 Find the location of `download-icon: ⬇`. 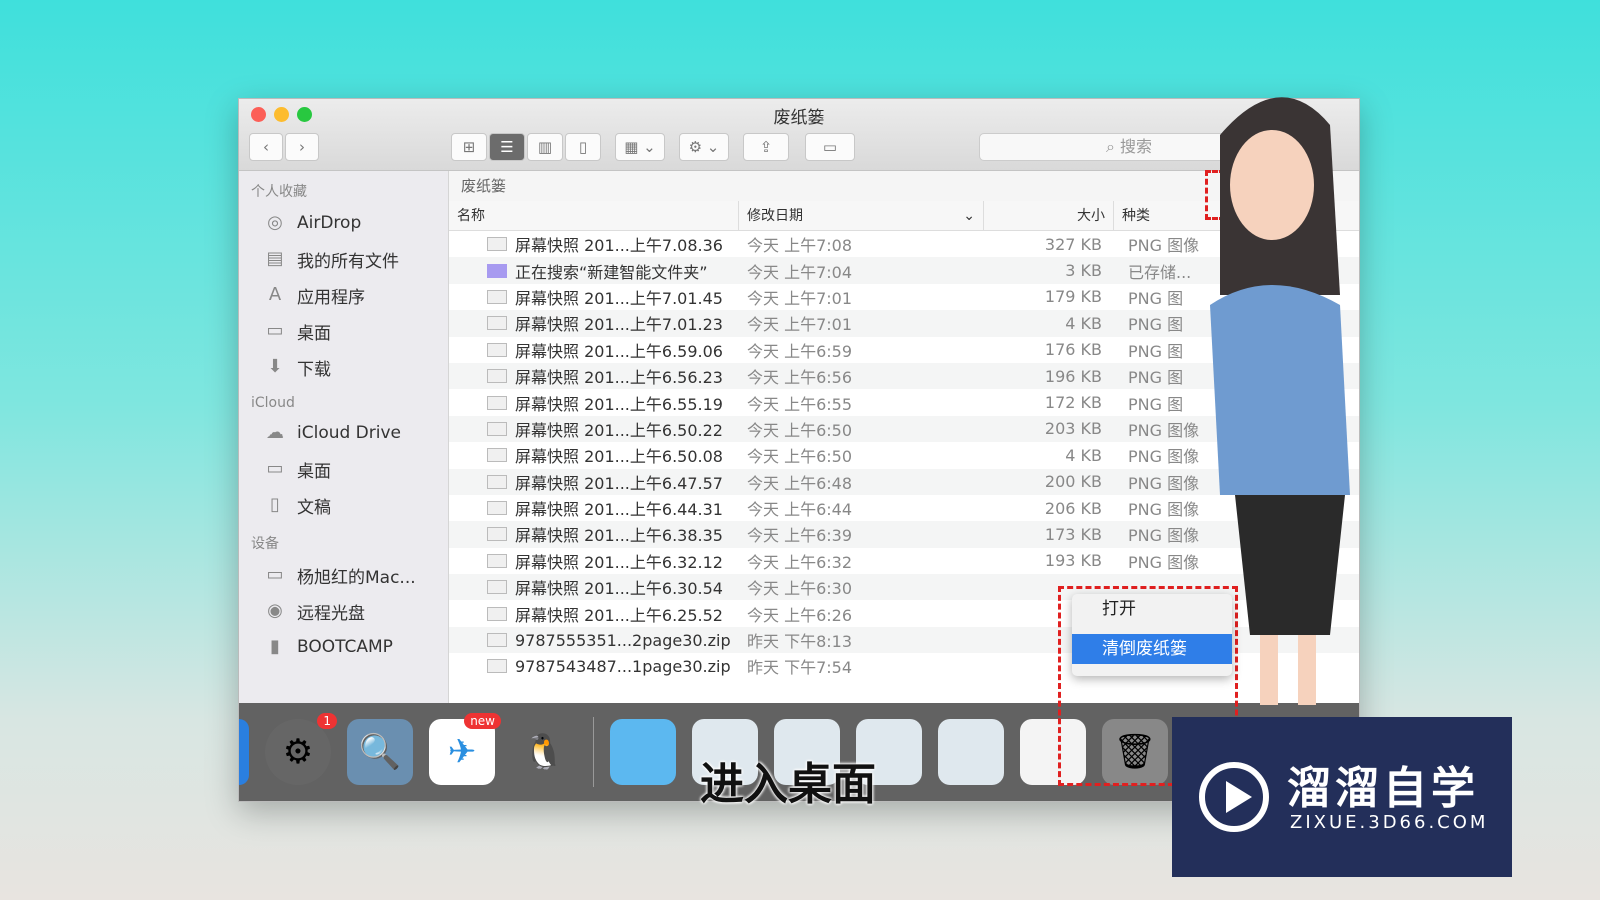

download-icon: ⬇ is located at coordinates (275, 366).